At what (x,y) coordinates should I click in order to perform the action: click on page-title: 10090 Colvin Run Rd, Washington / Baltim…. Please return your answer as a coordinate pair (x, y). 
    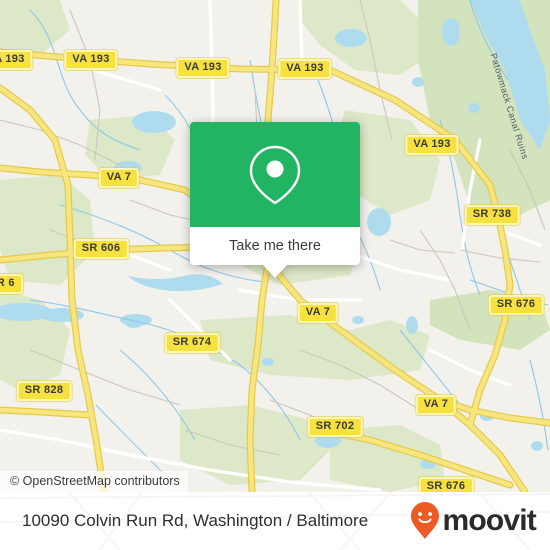
    Looking at the image, I should click on (195, 520).